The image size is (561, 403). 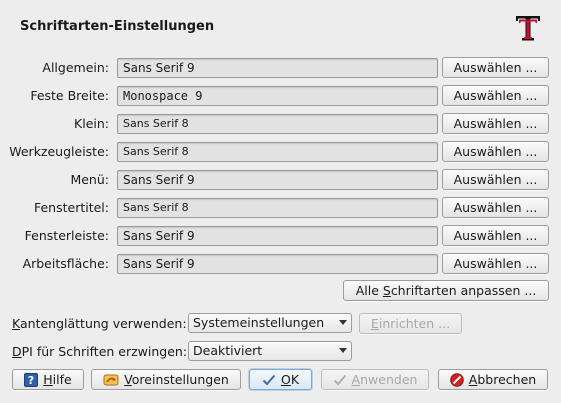 I want to click on font-label: Klein:, so click(x=91, y=123).